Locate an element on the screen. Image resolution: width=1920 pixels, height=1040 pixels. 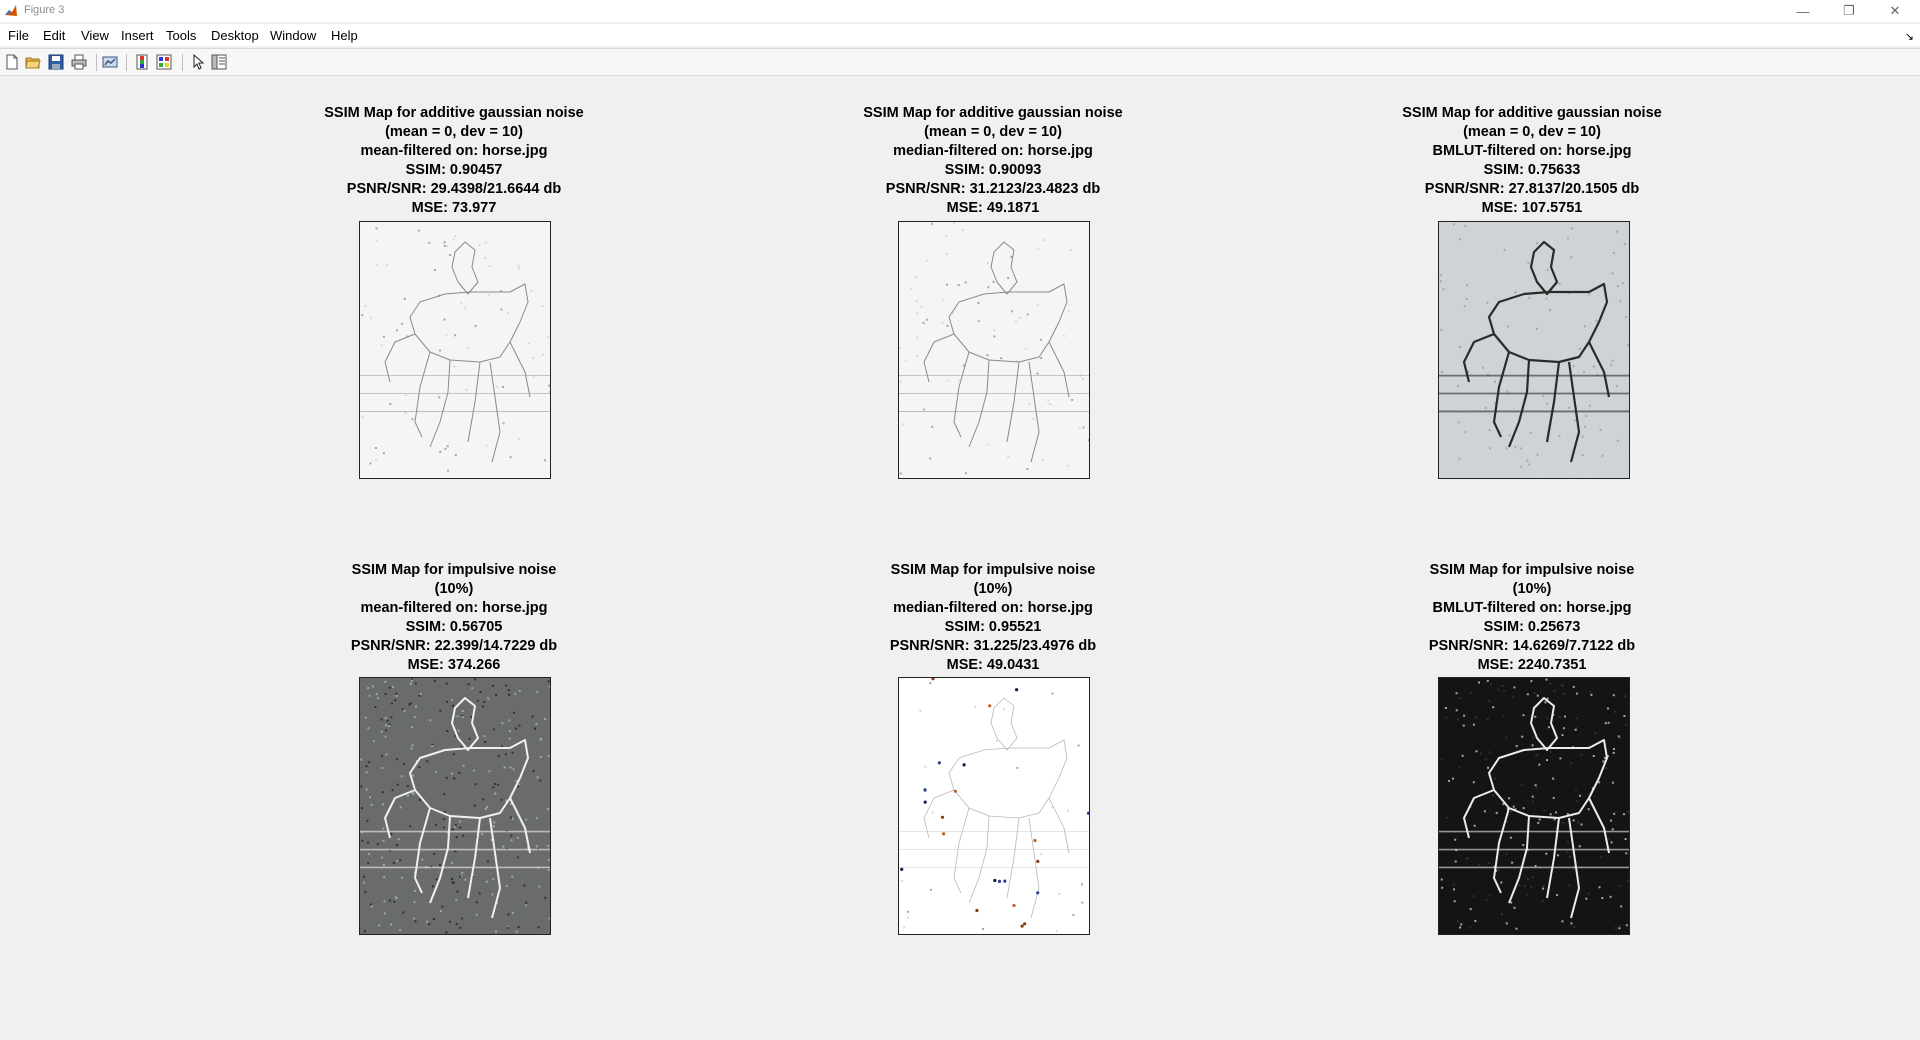
title-line: PSNR/SNR: 29.4398/21.6644 db is located at coordinates (454, 189).